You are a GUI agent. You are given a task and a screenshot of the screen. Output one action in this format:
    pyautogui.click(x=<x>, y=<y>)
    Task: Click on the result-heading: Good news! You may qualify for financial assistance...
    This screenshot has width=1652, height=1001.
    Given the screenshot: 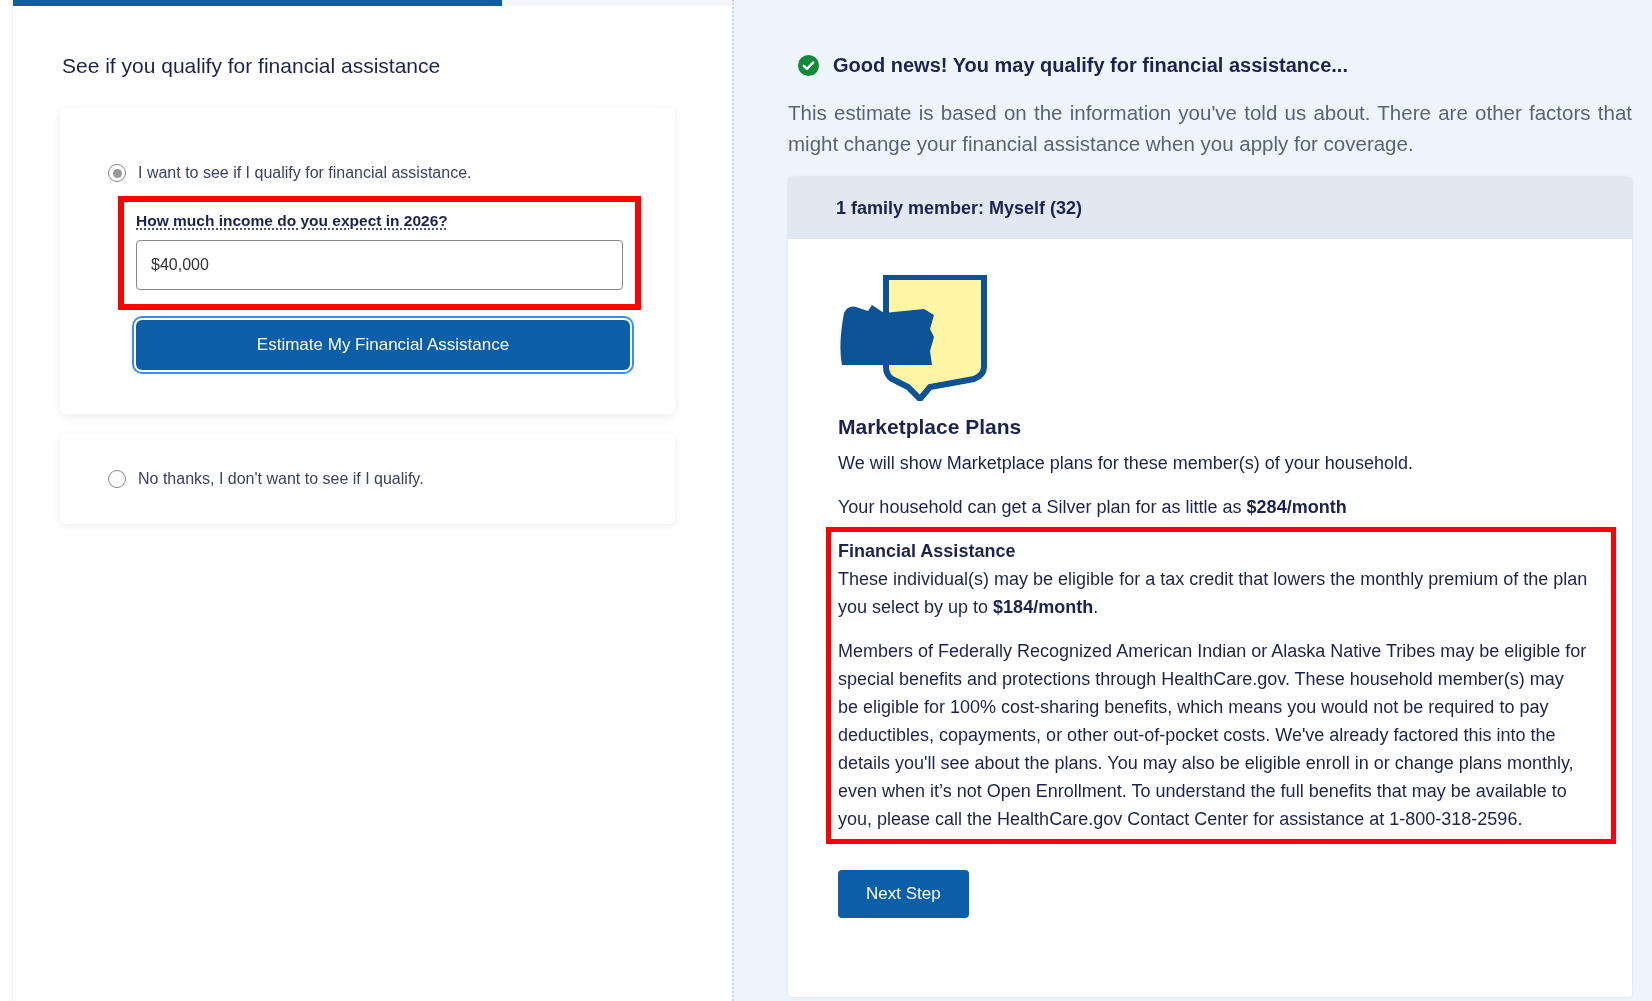 What is the action you would take?
    pyautogui.click(x=1090, y=65)
    